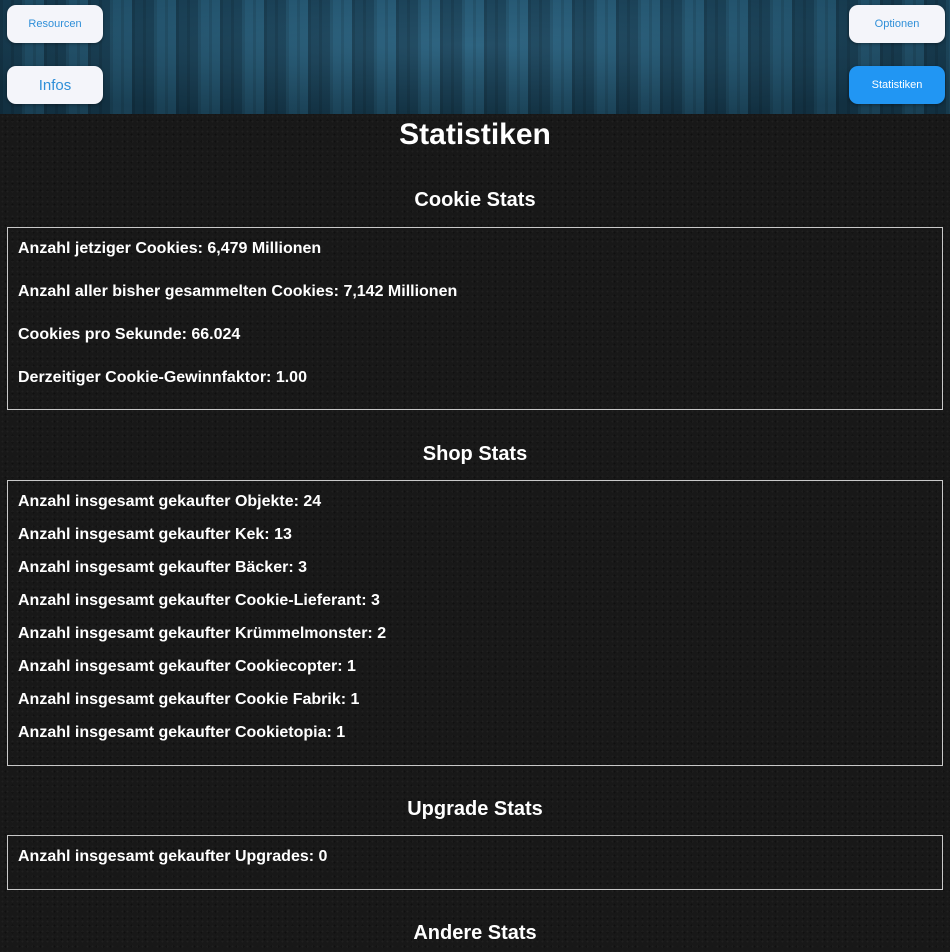 This screenshot has width=950, height=952. What do you see at coordinates (475, 134) in the screenshot?
I see `page-title: Statistiken` at bounding box center [475, 134].